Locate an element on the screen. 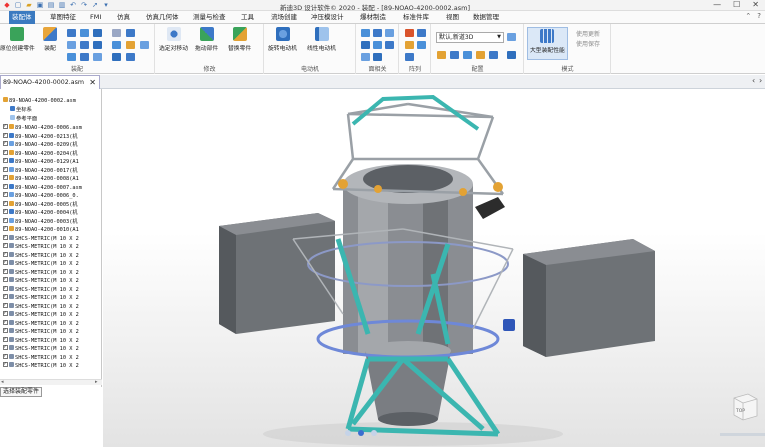  replace-icon is located at coordinates (116, 57).